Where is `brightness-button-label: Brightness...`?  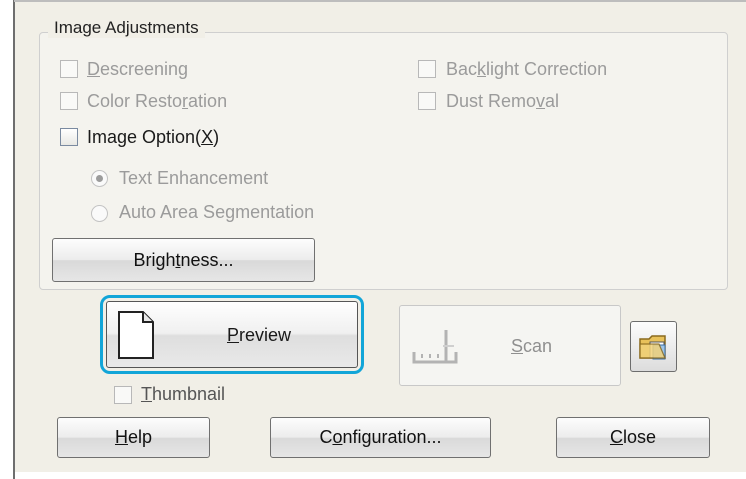 brightness-button-label: Brightness... is located at coordinates (183, 259).